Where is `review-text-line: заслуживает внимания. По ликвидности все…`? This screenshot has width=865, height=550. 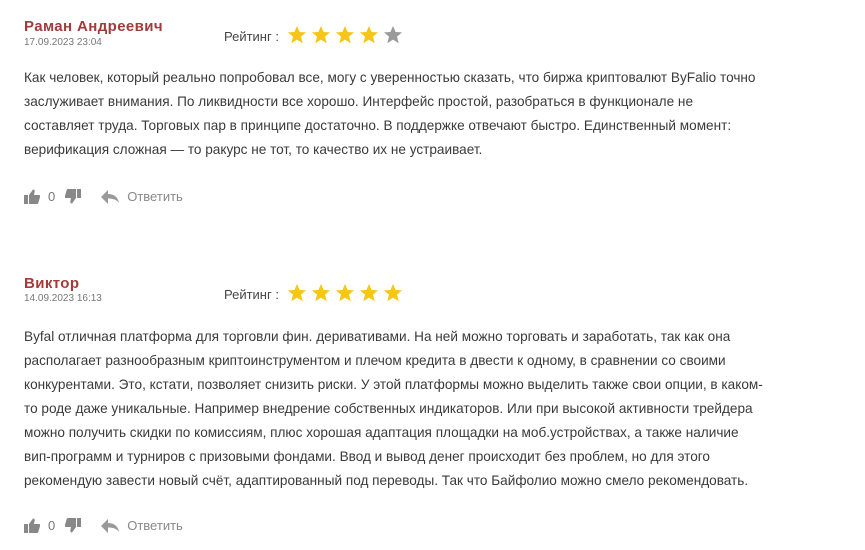
review-text-line: заслуживает внимания. По ликвидности все… is located at coordinates (359, 101).